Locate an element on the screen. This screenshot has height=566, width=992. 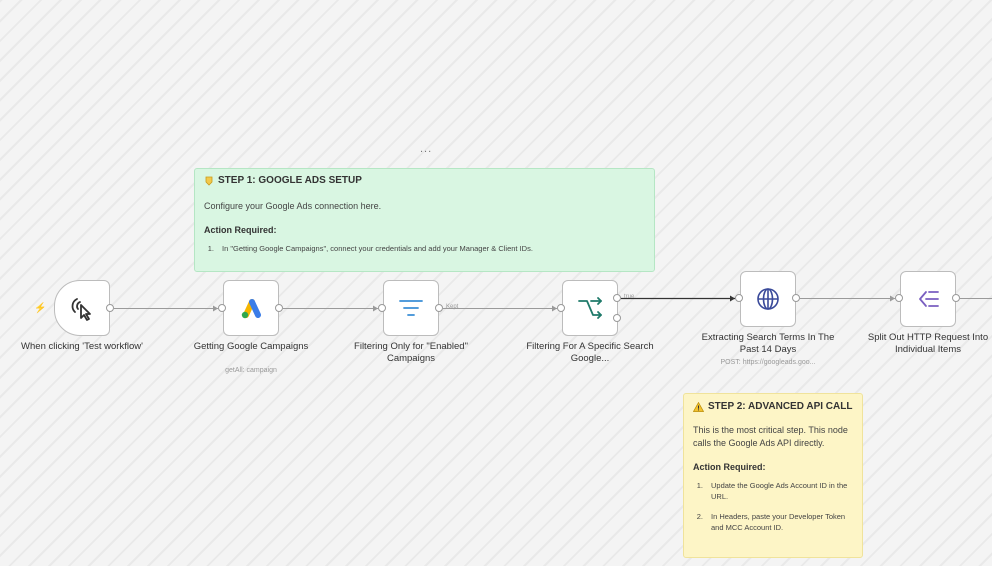
node-split-out is located at coordinates (928, 299).